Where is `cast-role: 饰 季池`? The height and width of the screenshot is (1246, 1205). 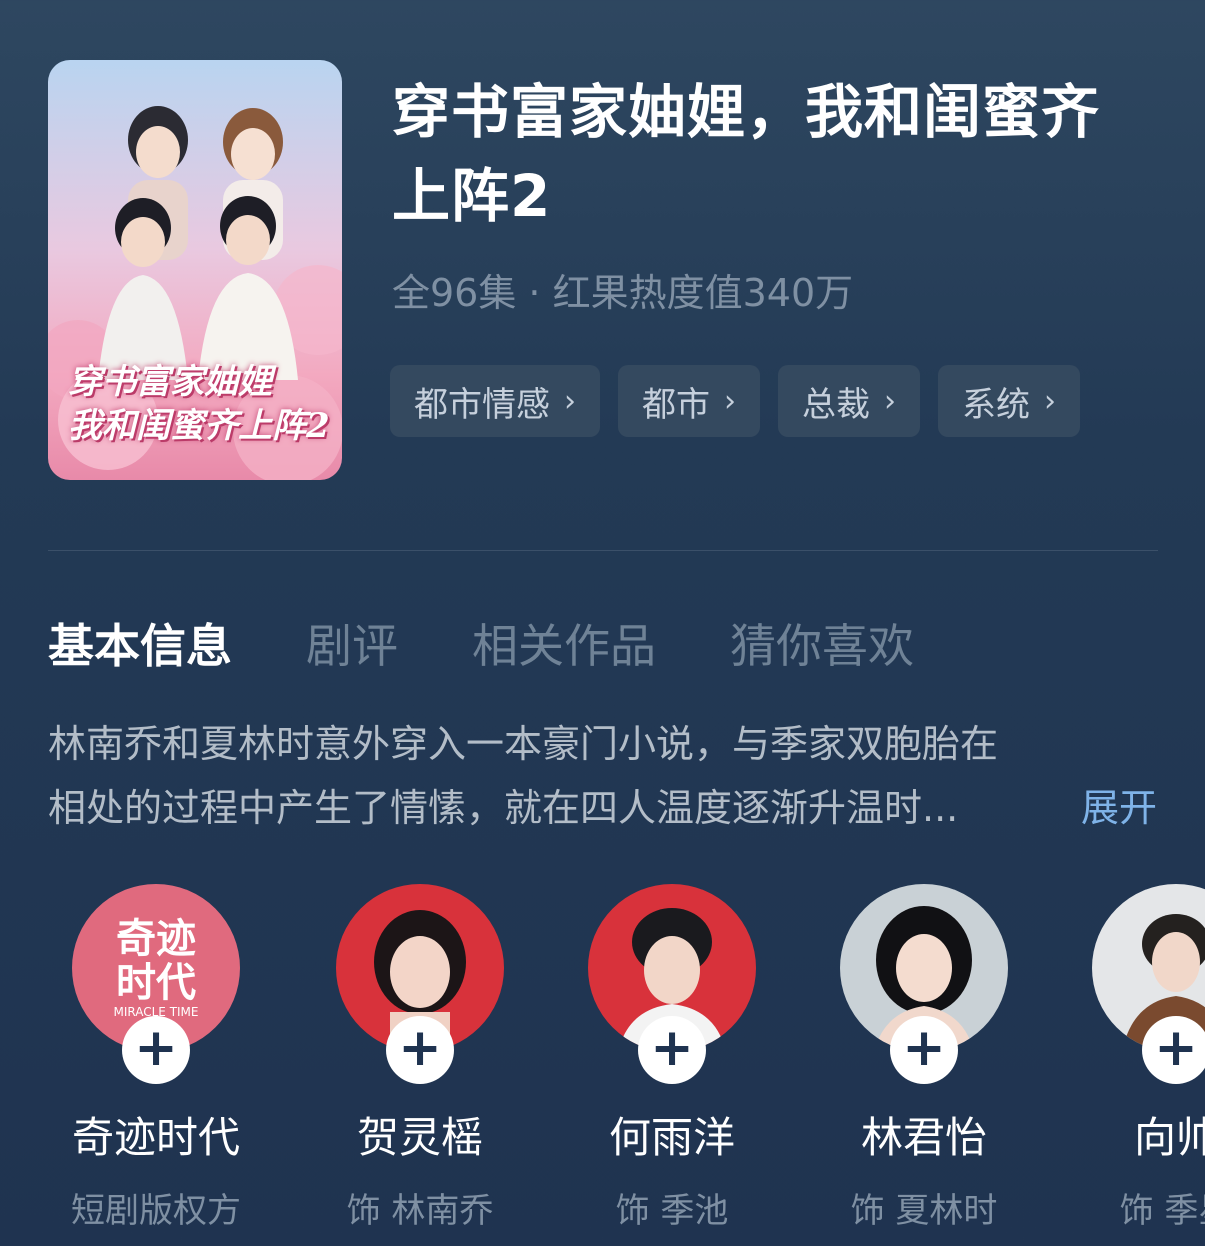
cast-role: 饰 季池 is located at coordinates (672, 1211).